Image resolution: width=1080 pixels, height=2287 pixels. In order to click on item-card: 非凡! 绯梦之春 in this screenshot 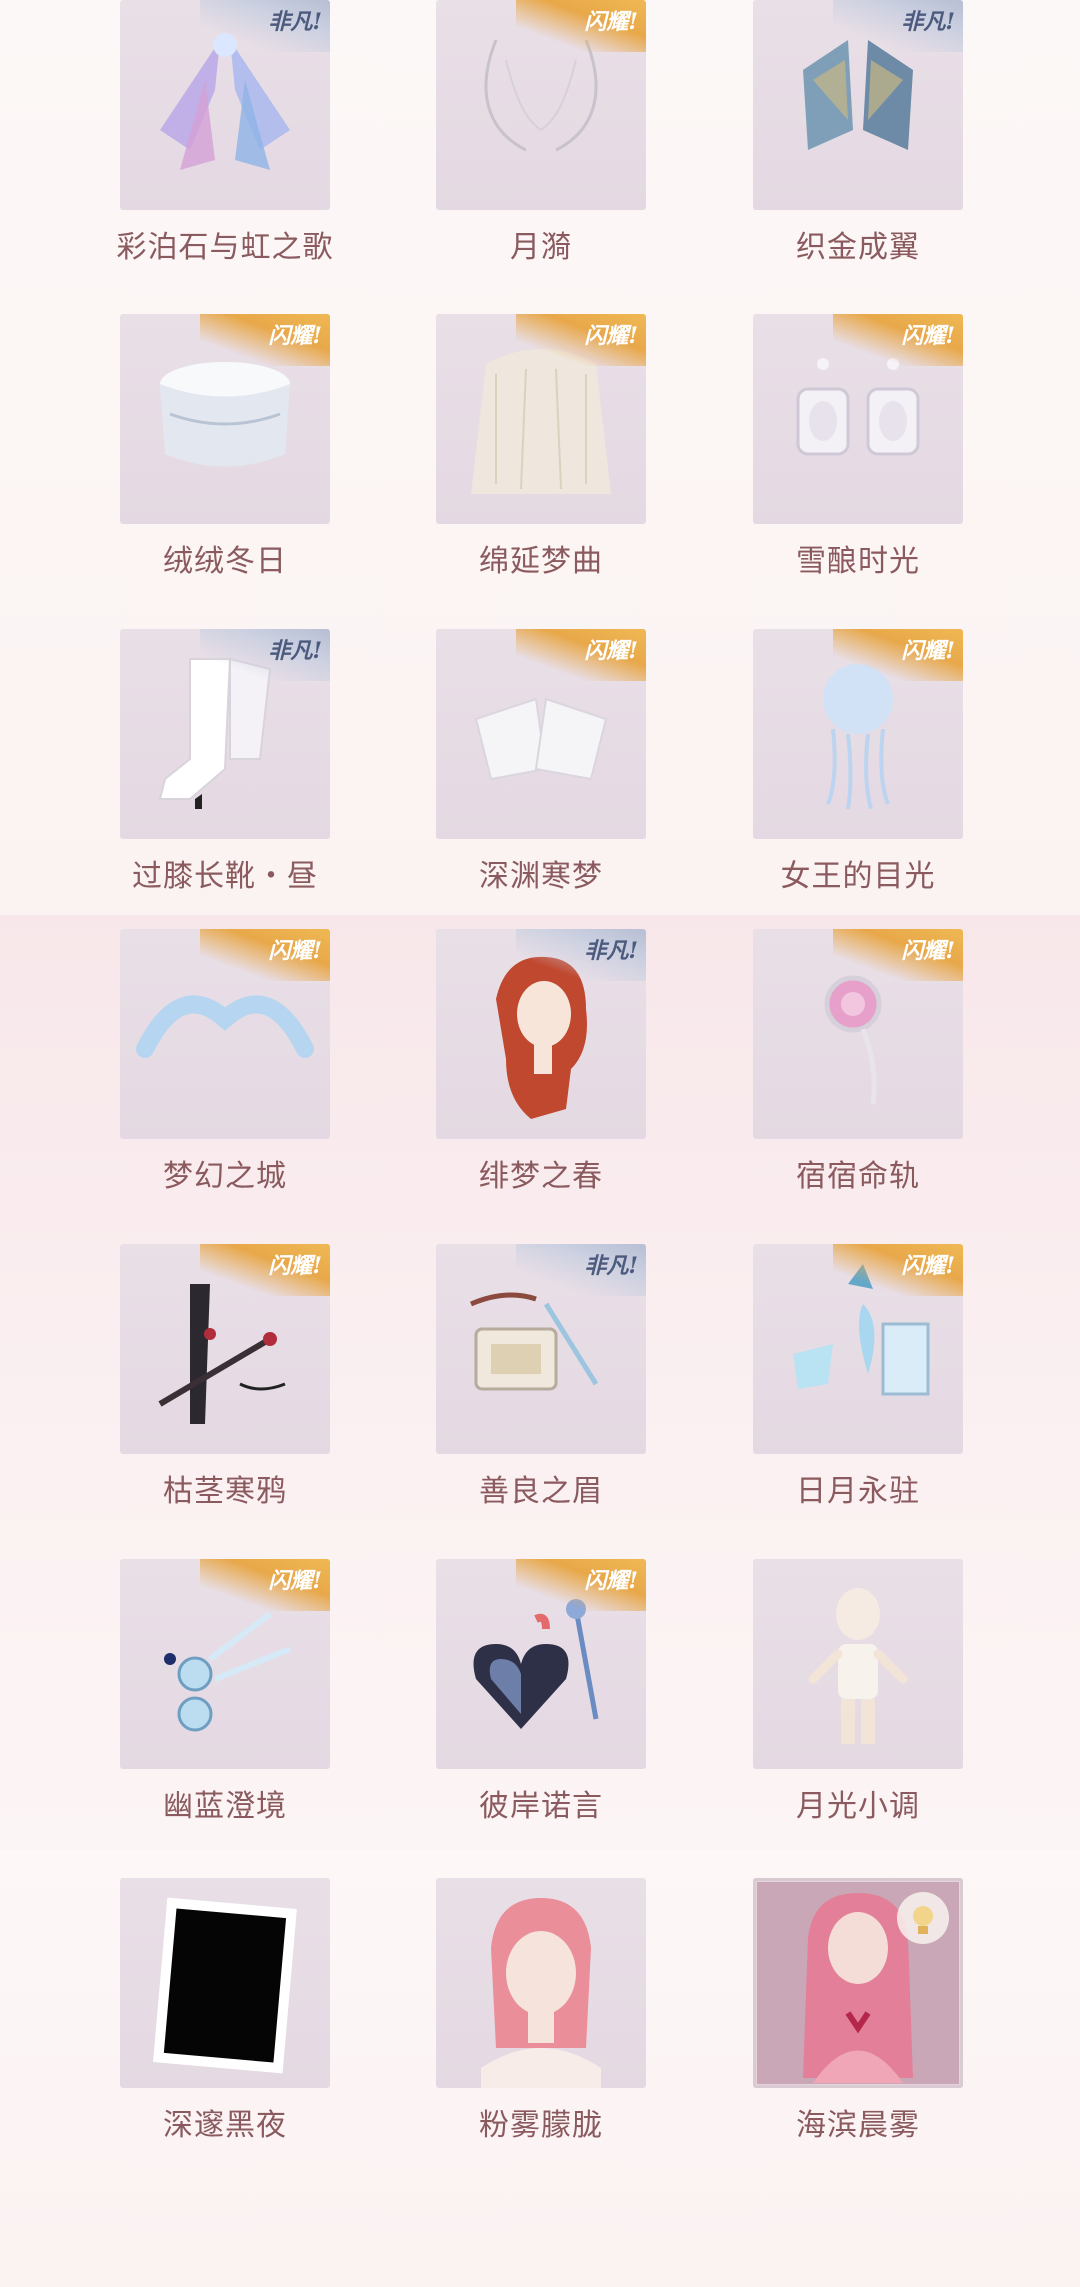, I will do `click(541, 1061)`.